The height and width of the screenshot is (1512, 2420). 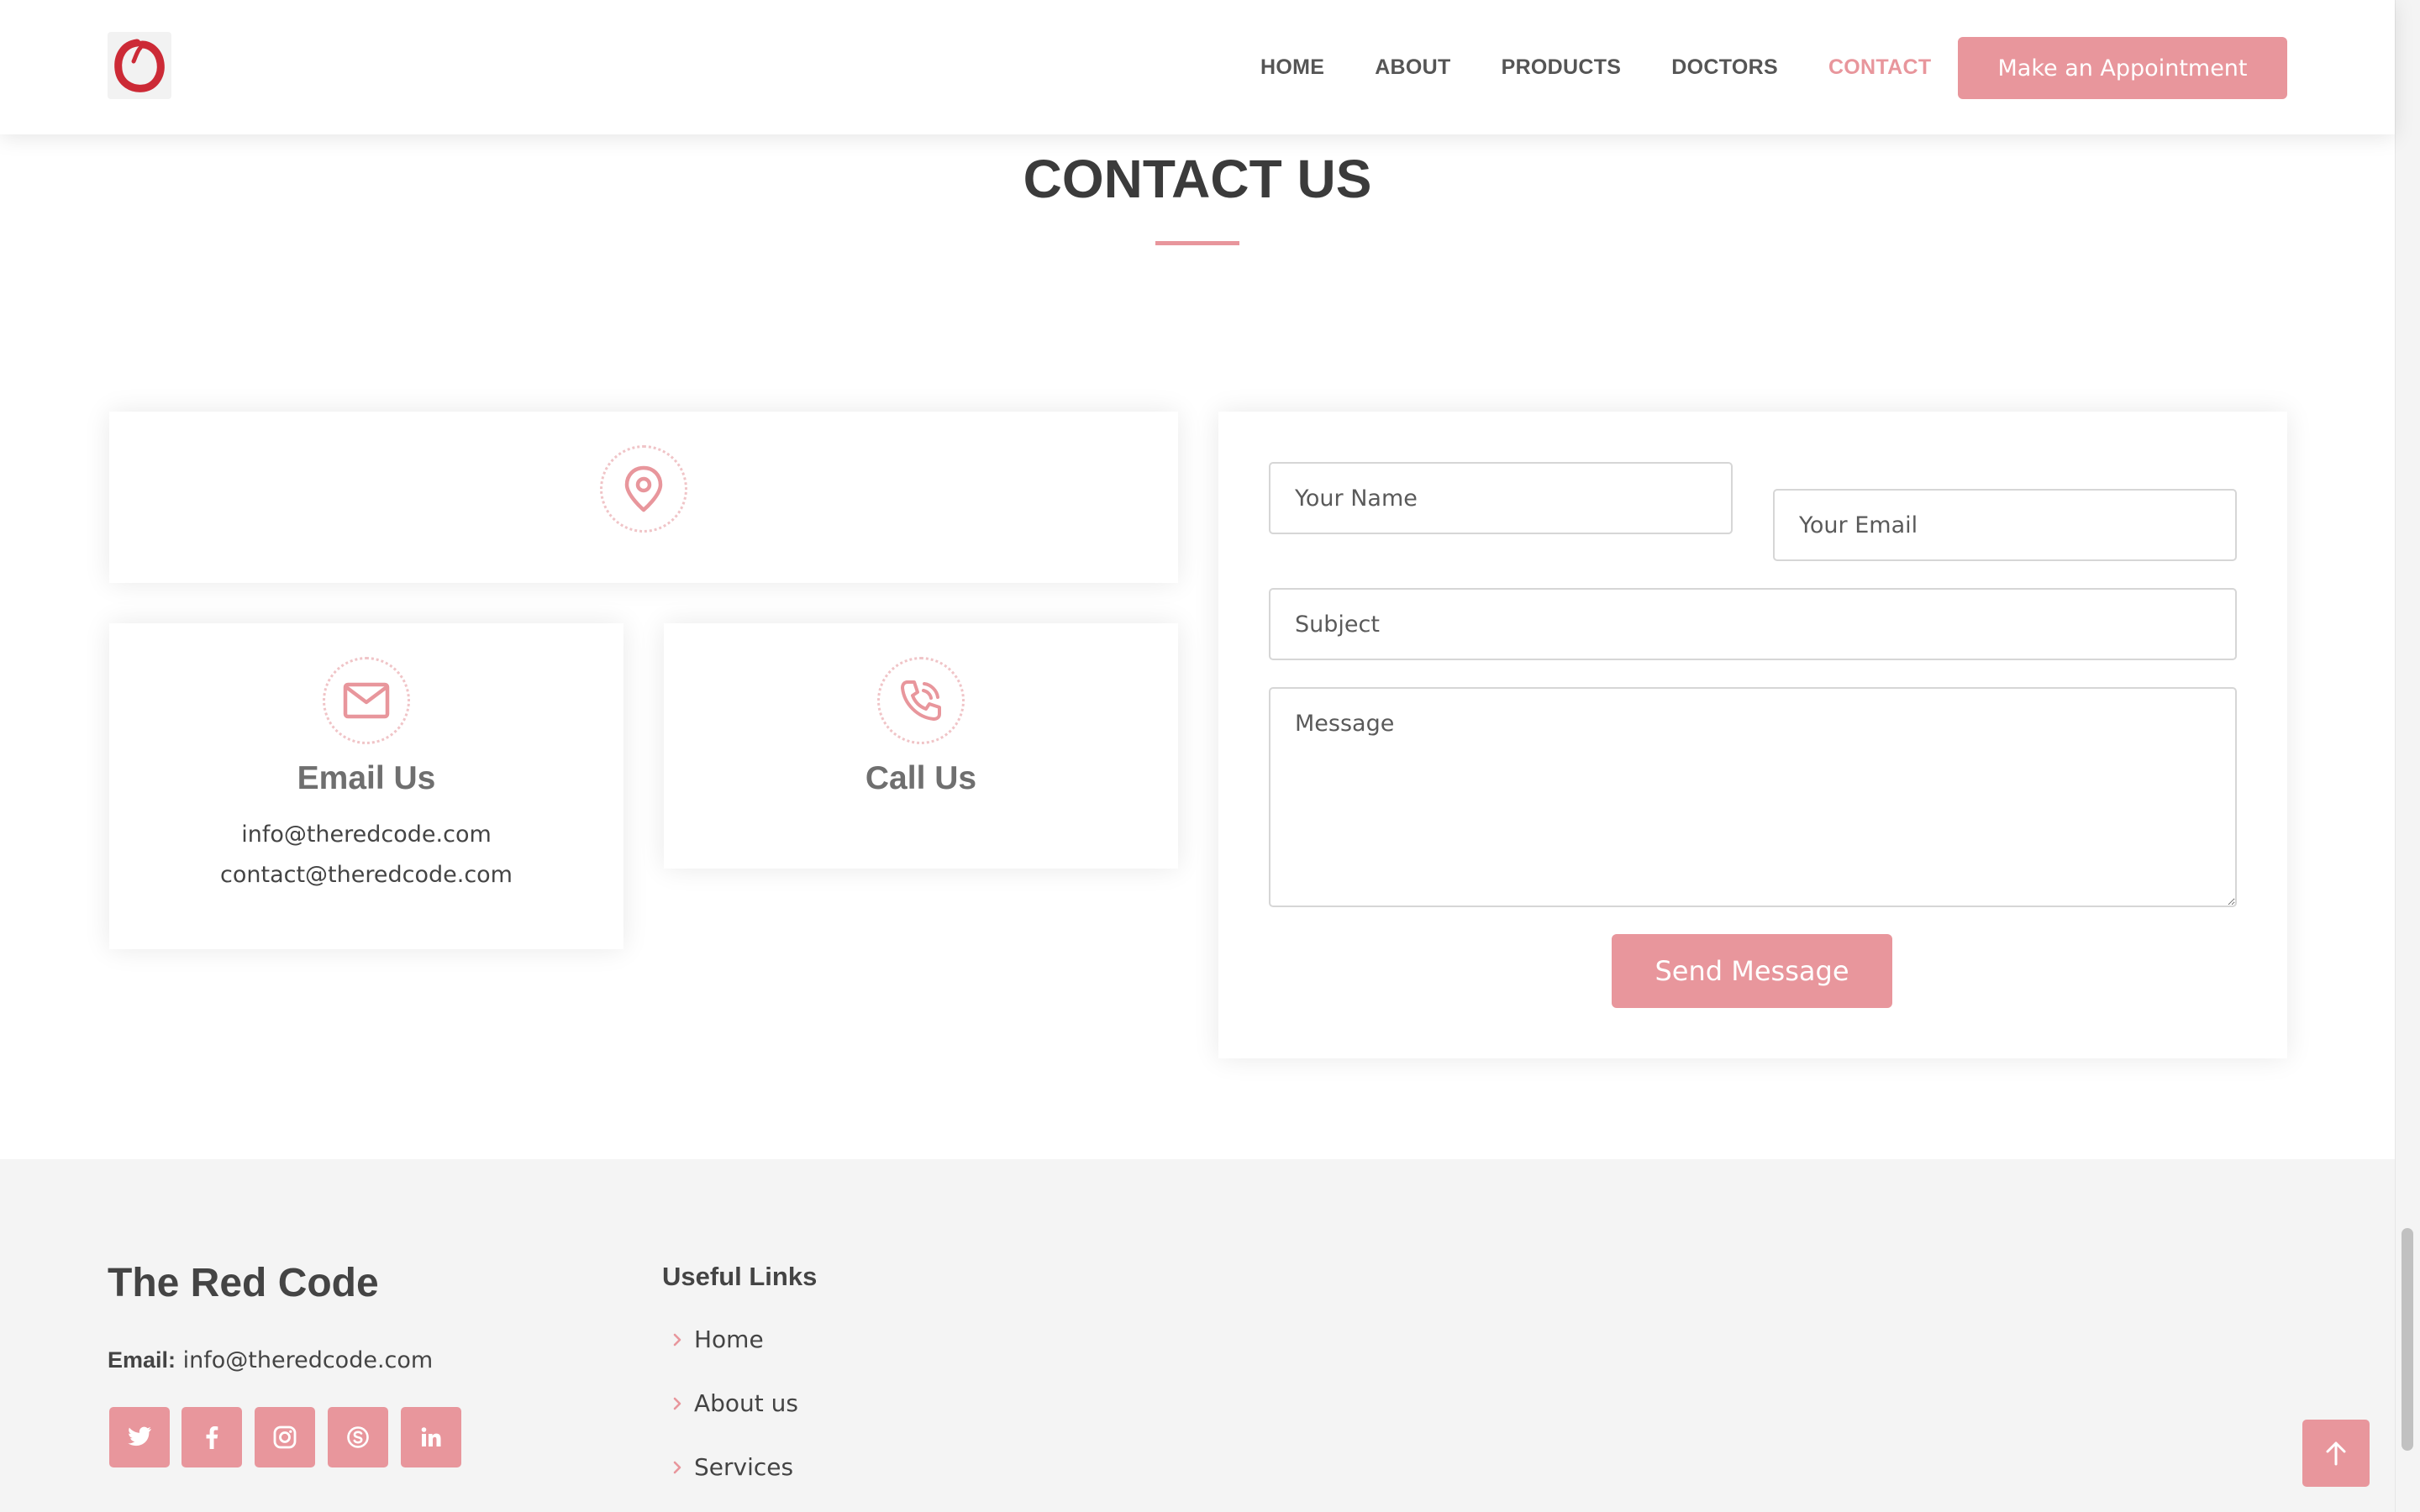 I want to click on footer-brand: The Red Code, so click(x=243, y=1283).